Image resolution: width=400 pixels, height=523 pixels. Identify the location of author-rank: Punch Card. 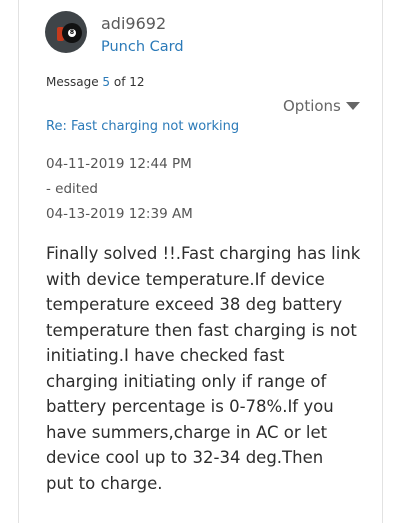
(142, 47).